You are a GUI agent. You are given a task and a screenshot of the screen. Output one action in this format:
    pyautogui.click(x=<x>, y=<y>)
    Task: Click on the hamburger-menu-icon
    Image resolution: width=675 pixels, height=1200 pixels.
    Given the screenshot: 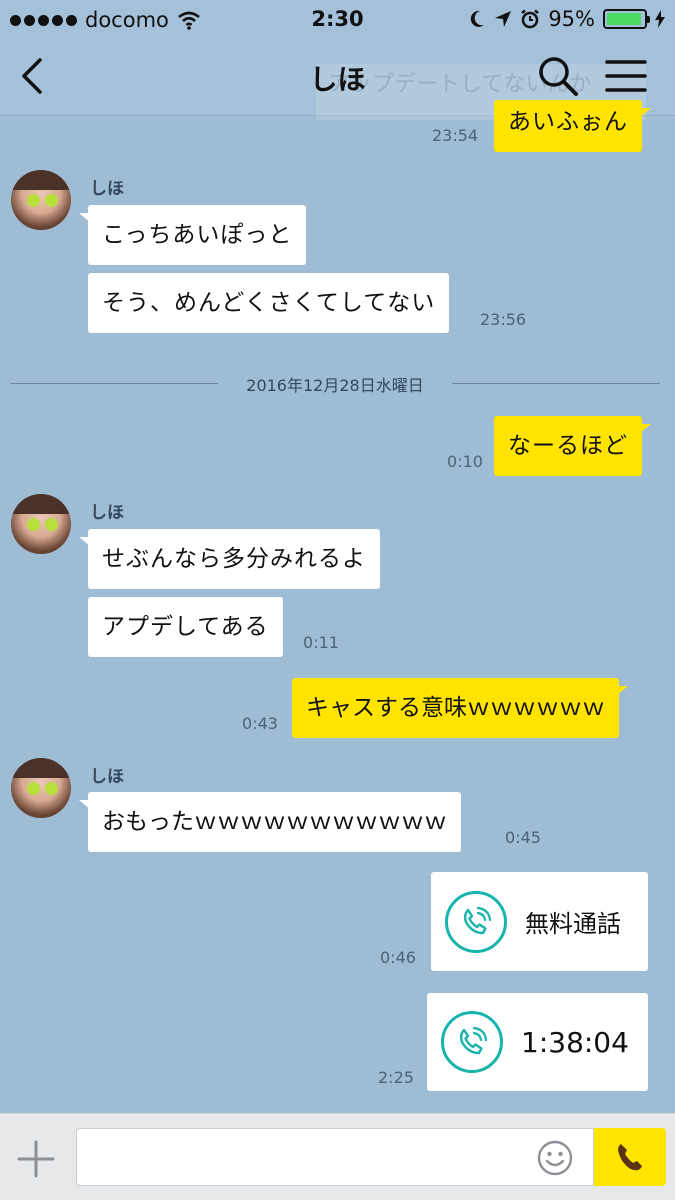 What is the action you would take?
    pyautogui.click(x=626, y=76)
    